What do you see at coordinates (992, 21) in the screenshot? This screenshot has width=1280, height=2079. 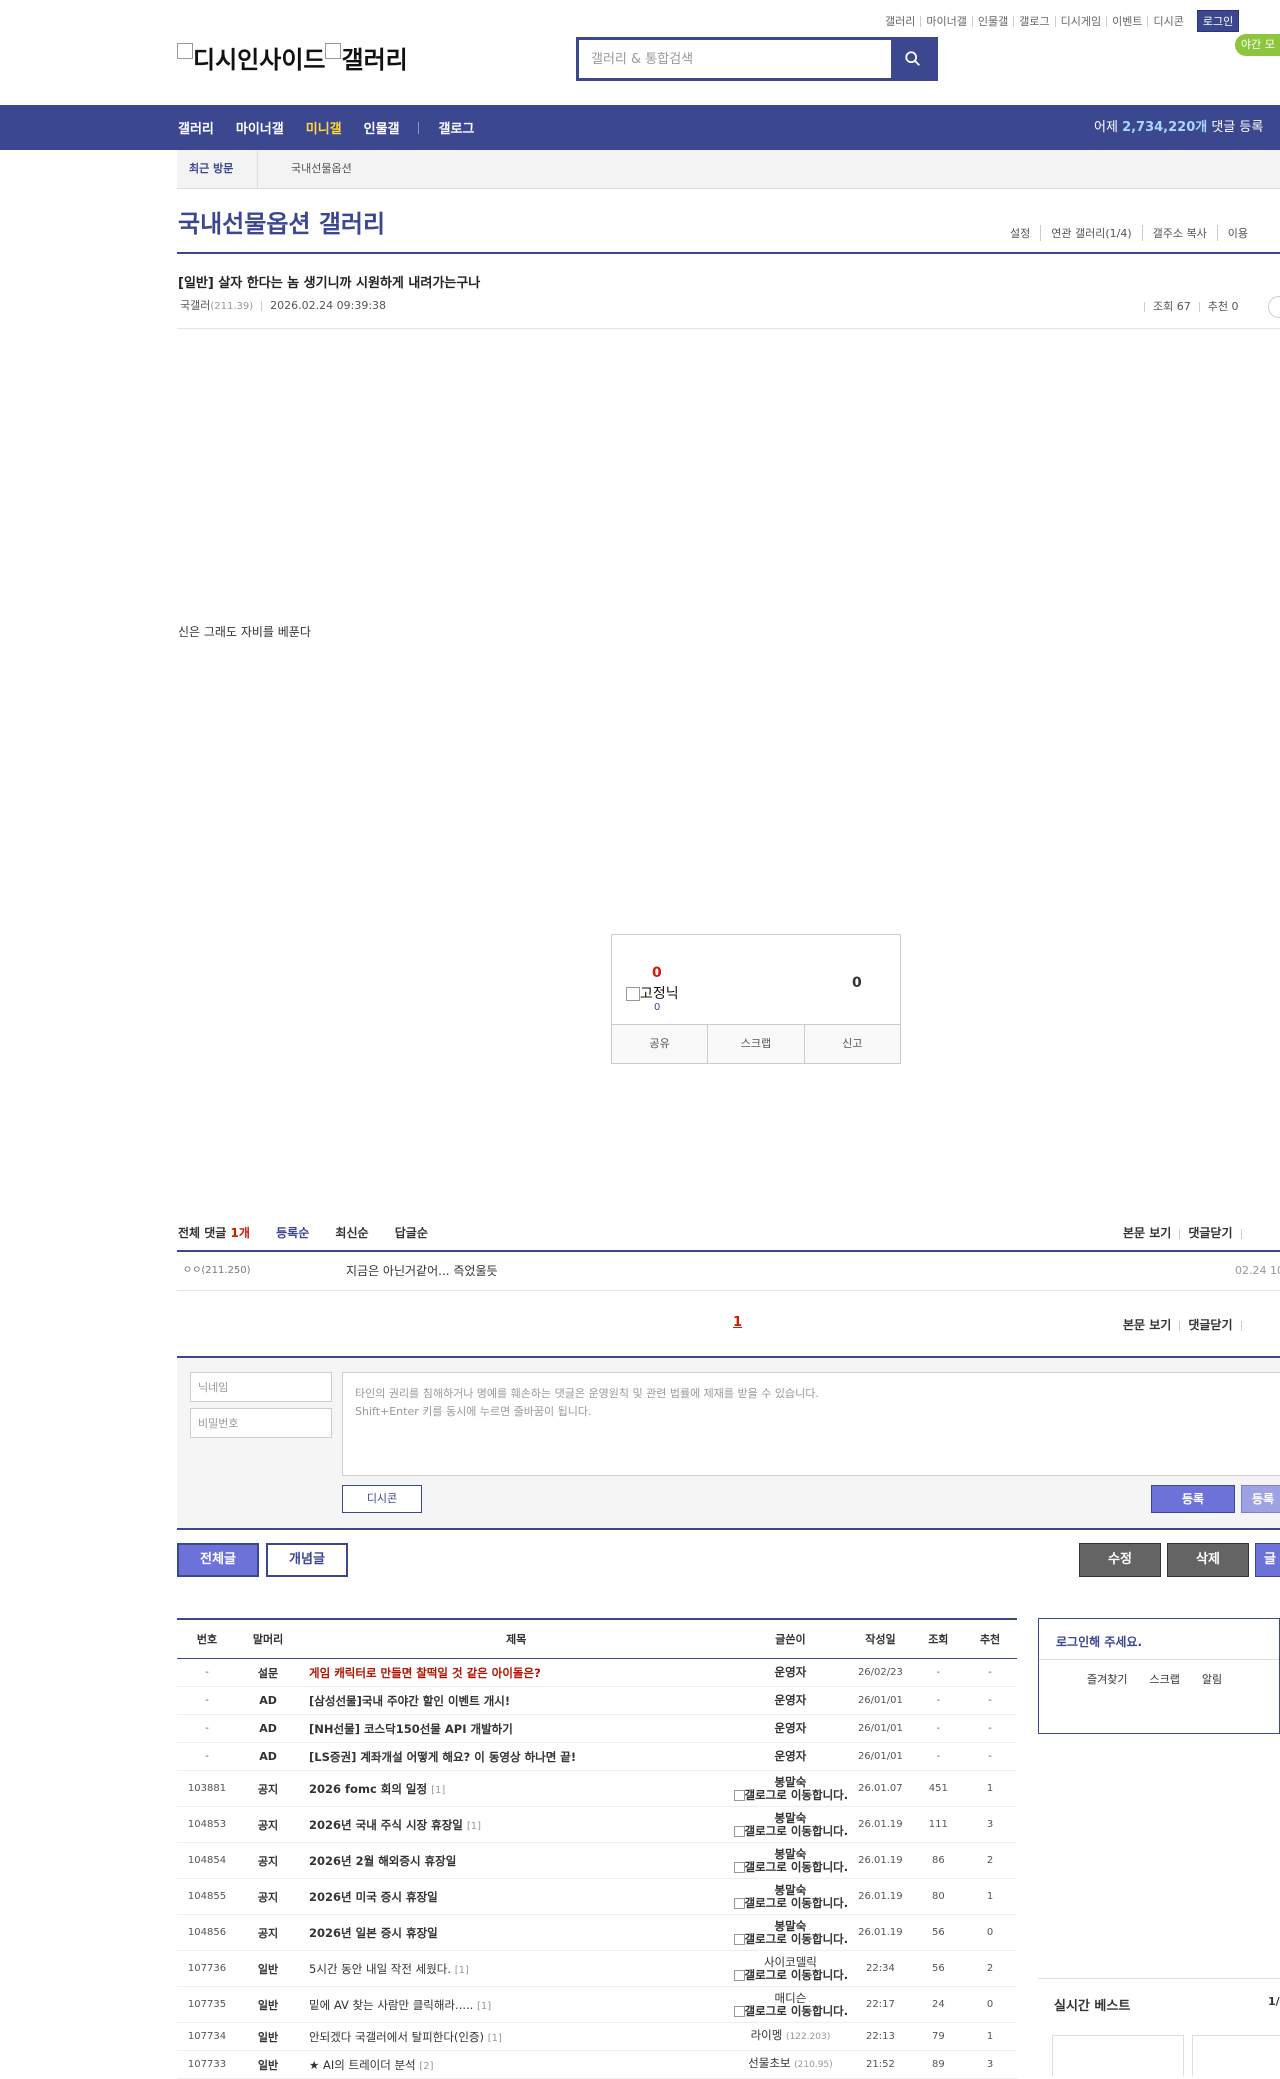 I see `top-link-person: 인물갤` at bounding box center [992, 21].